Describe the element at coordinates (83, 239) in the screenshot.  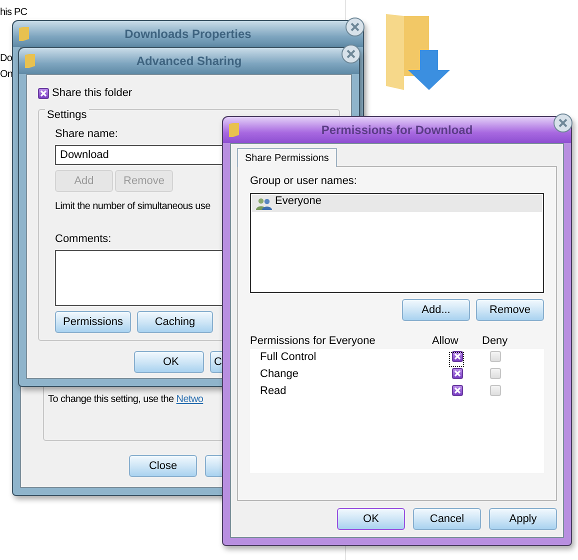
I see `field-label: Comments:` at that location.